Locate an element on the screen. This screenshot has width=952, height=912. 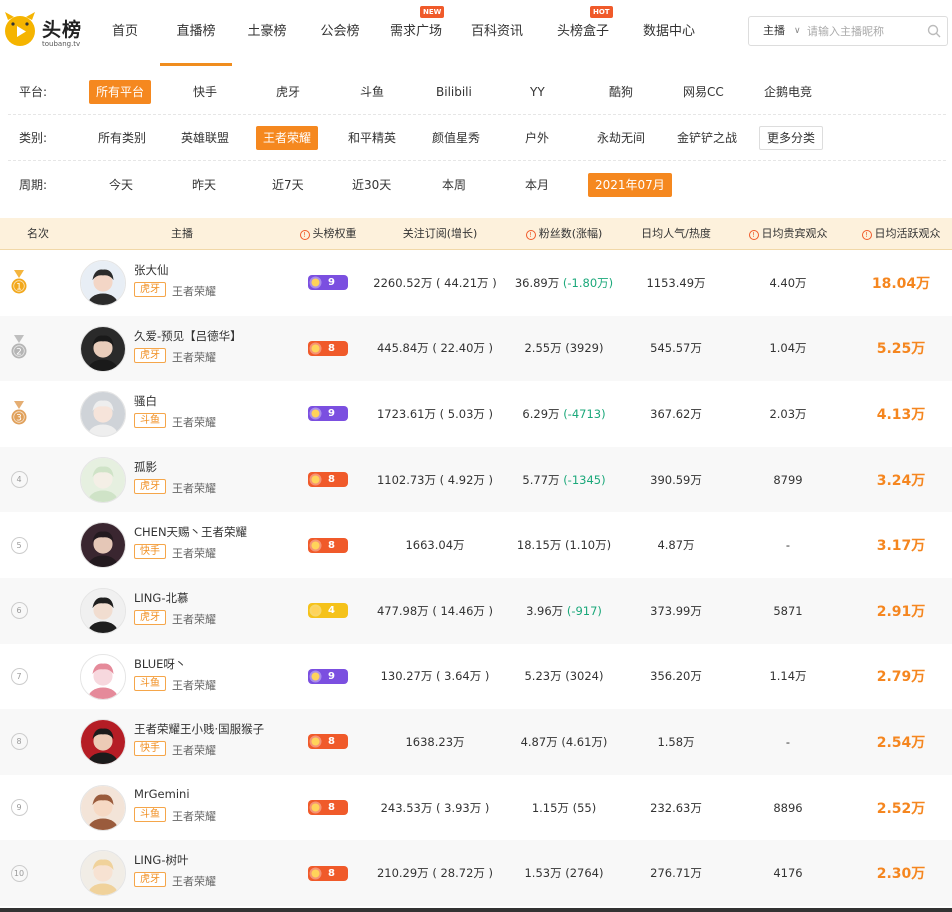
nav-tycoon-ranking: 土豪榜 is located at coordinates (267, 33).